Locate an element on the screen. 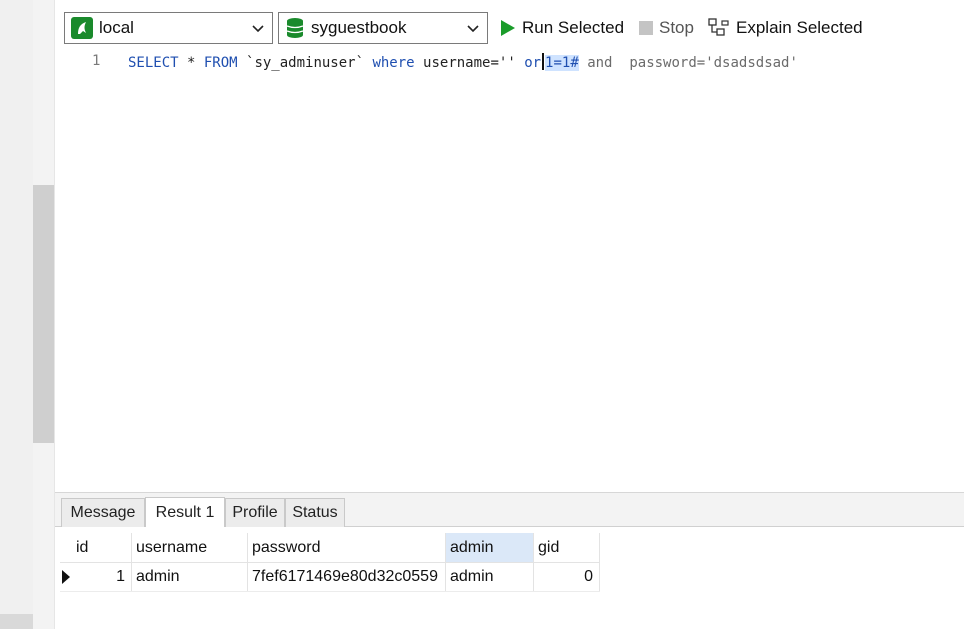 The width and height of the screenshot is (964, 629). table-row: 1 admin 7fef6171469e80d32c0559 admin 0 is located at coordinates (330, 577).